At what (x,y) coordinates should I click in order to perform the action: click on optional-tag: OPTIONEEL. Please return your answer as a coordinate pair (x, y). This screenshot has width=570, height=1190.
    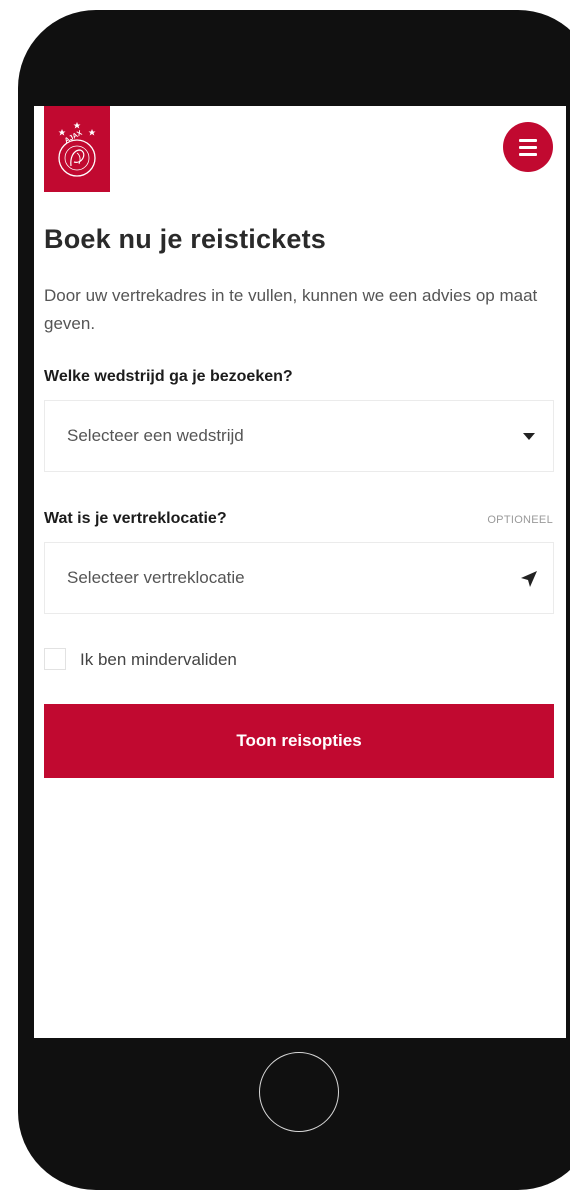
    Looking at the image, I should click on (520, 520).